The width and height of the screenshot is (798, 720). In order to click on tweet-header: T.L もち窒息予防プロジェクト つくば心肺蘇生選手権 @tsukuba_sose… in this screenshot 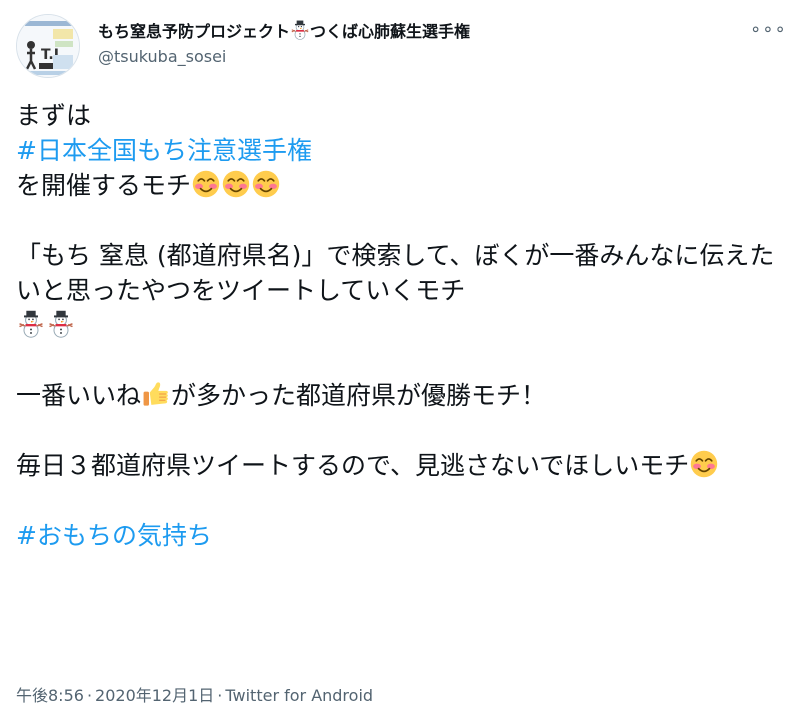, I will do `click(401, 47)`.